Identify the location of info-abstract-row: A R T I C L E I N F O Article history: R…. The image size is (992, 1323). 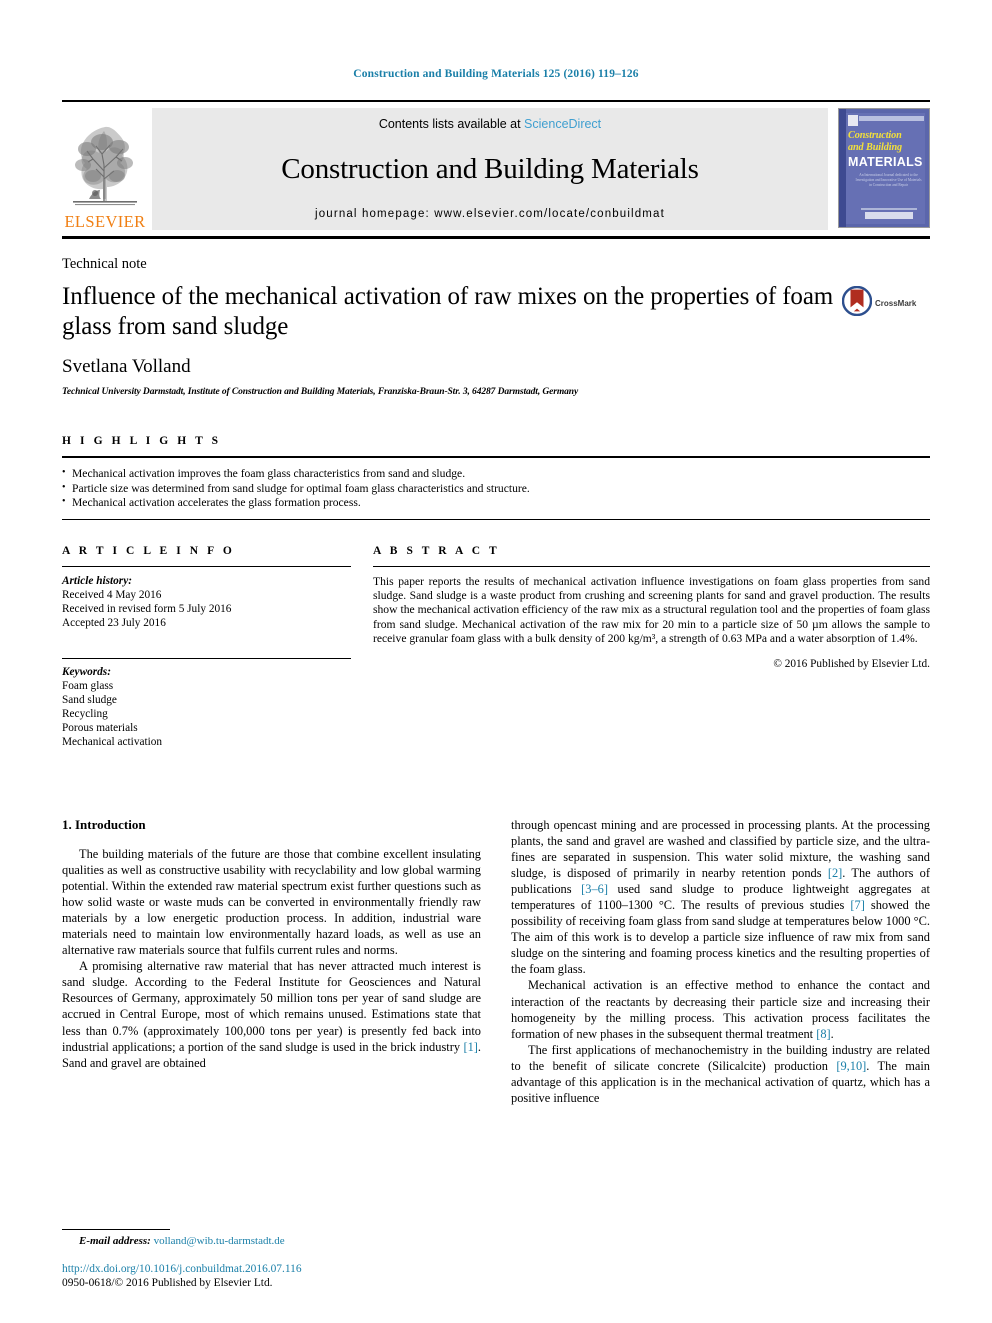
(496, 647).